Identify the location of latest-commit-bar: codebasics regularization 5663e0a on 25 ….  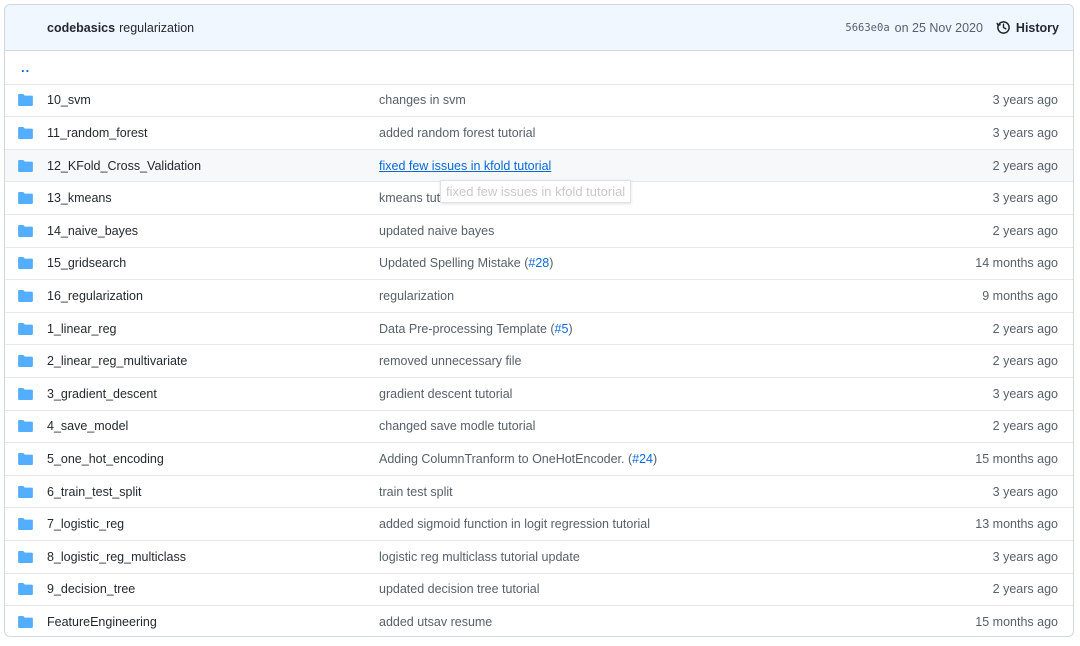
(539, 28).